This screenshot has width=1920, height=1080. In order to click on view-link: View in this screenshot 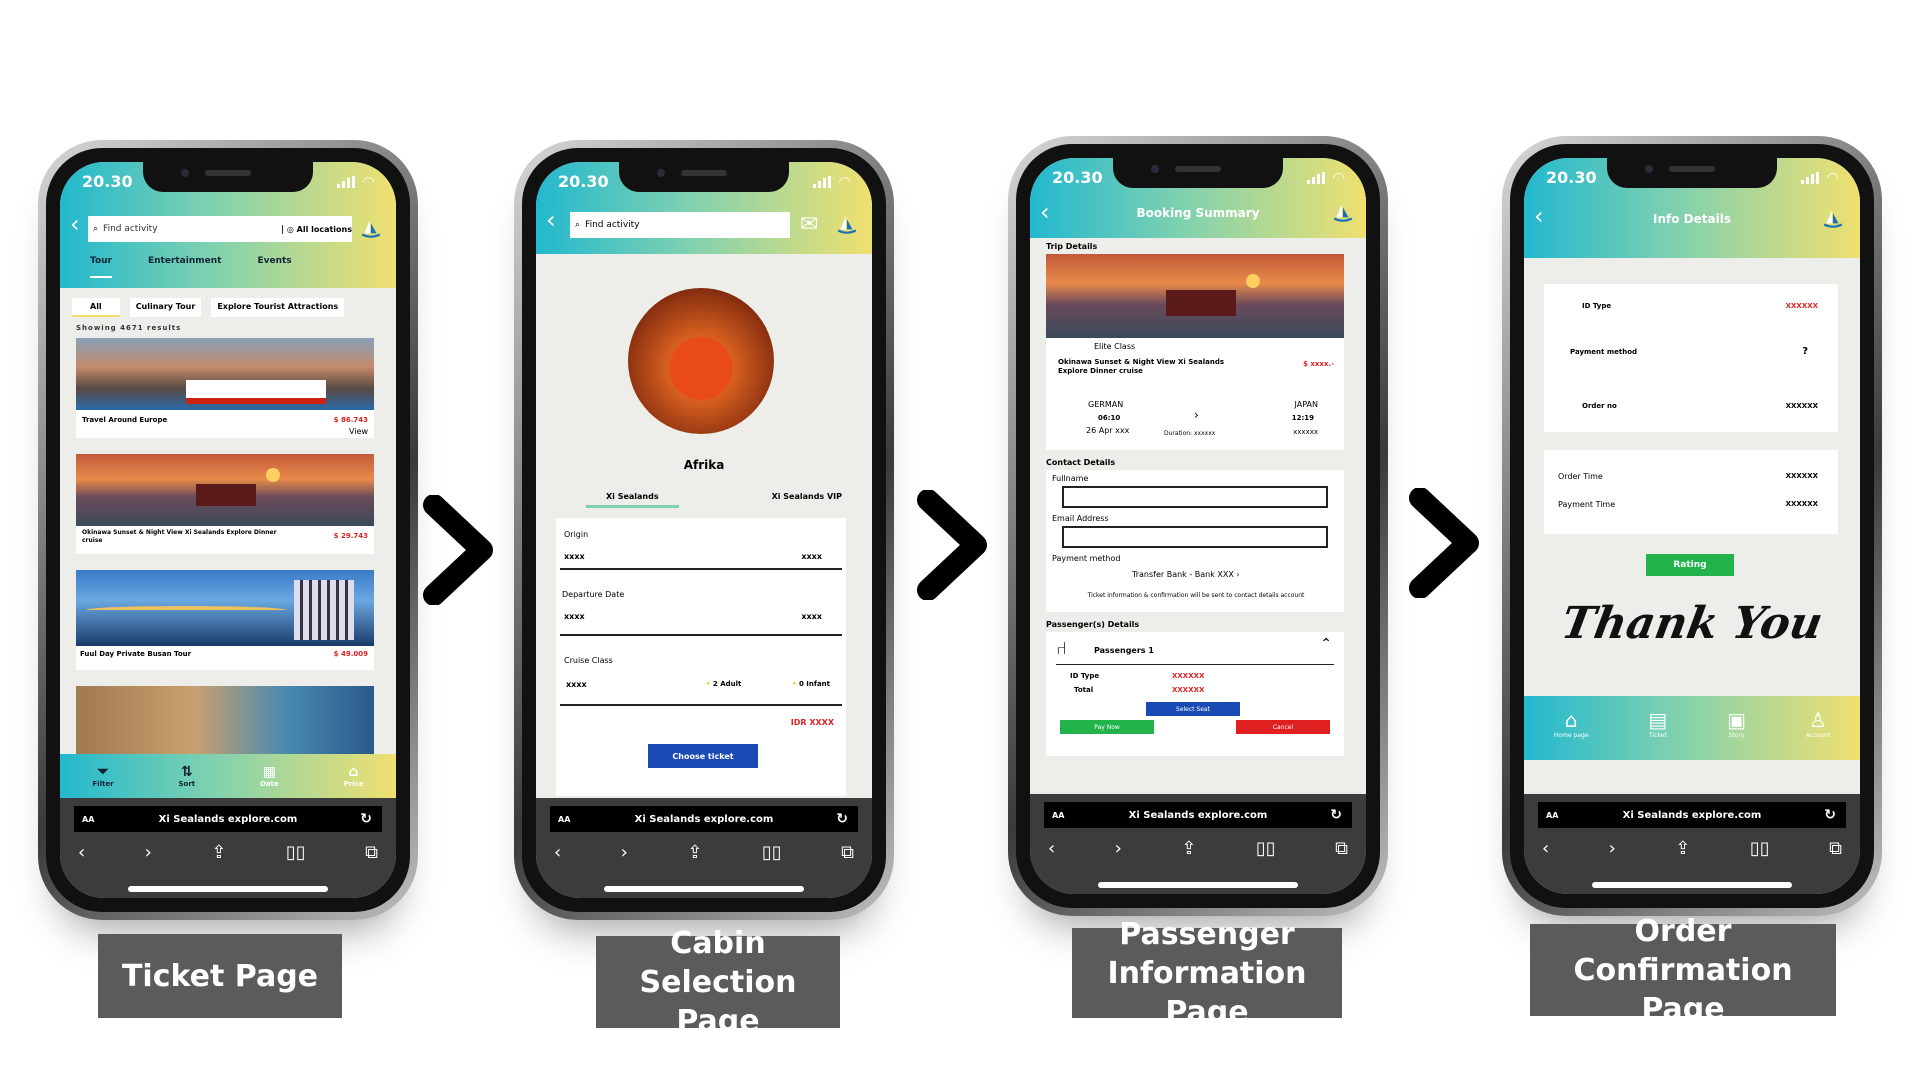, I will do `click(358, 431)`.